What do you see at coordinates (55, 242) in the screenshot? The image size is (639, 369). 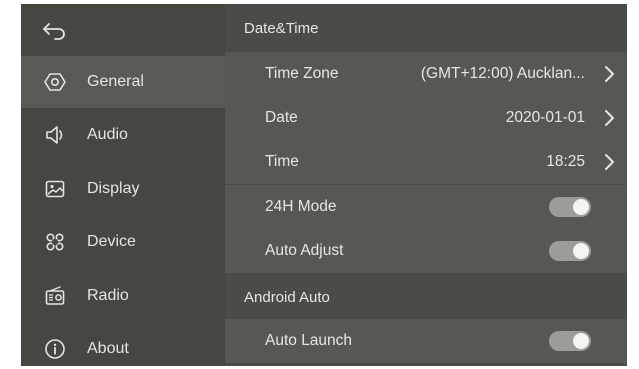 I see `command-key-icon` at bounding box center [55, 242].